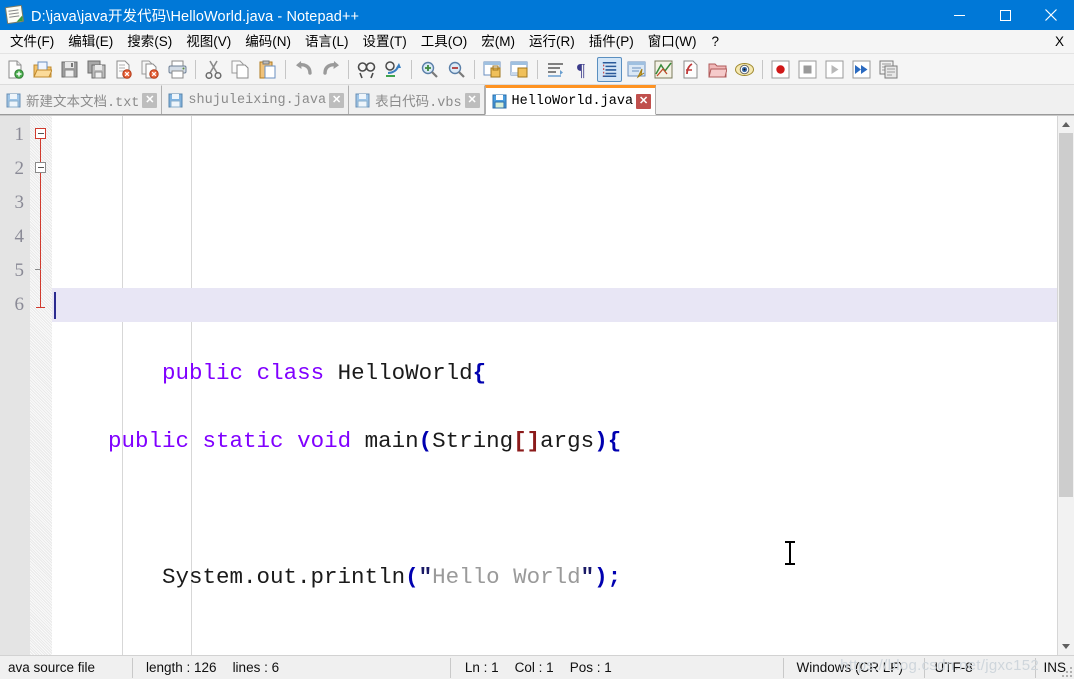  Describe the element at coordinates (52, 667) in the screenshot. I see `status-file-type: ava source file` at that location.